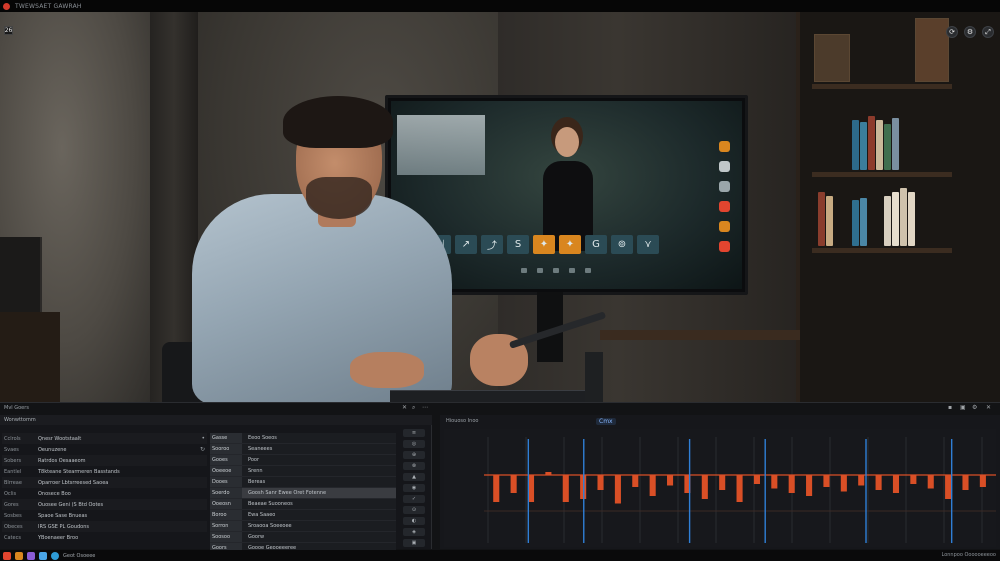 The image size is (1000, 561). What do you see at coordinates (104, 460) in the screenshot?
I see `list-item: Sobers Ratrdos Oesaaeom` at bounding box center [104, 460].